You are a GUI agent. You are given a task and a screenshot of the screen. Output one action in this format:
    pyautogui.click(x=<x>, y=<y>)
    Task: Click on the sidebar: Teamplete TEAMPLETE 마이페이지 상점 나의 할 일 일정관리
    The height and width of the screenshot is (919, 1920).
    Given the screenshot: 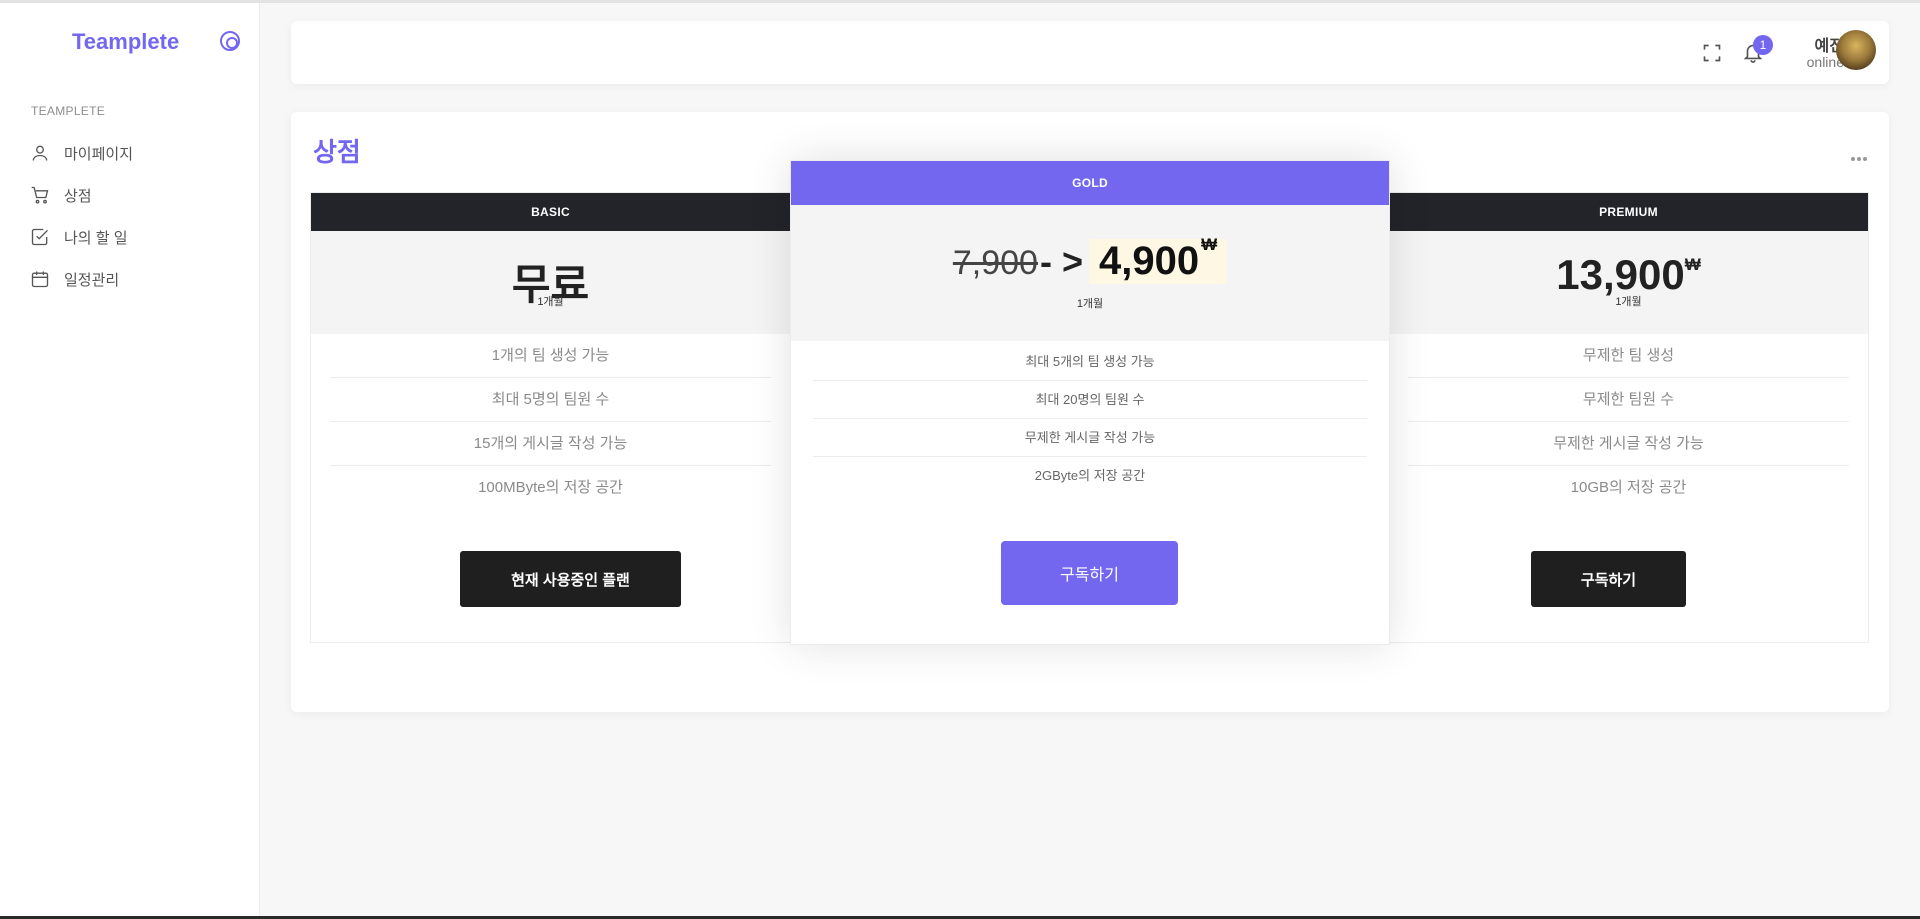 What is the action you would take?
    pyautogui.click(x=130, y=459)
    